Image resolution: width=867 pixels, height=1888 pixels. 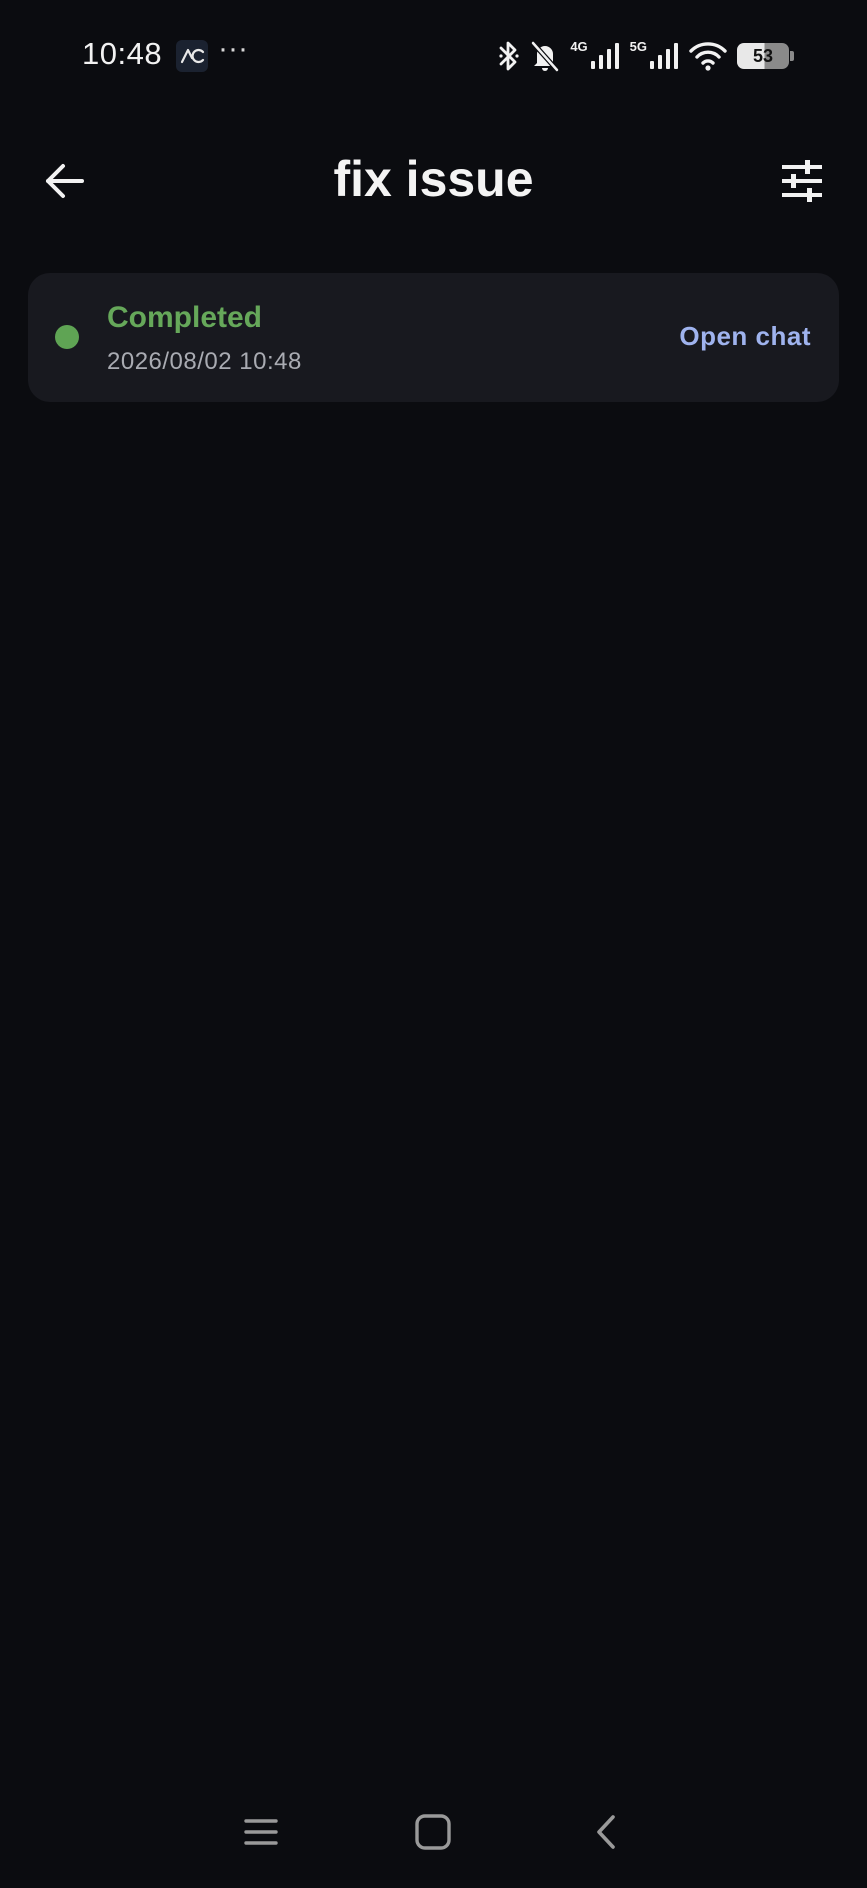 I want to click on task-card: Completed 2026/08/02 10:48 Open chat, so click(x=433, y=337).